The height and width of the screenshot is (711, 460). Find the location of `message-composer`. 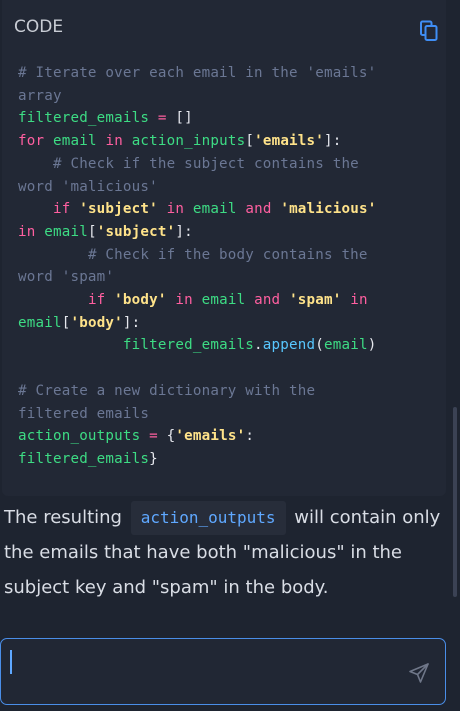

message-composer is located at coordinates (223, 671).